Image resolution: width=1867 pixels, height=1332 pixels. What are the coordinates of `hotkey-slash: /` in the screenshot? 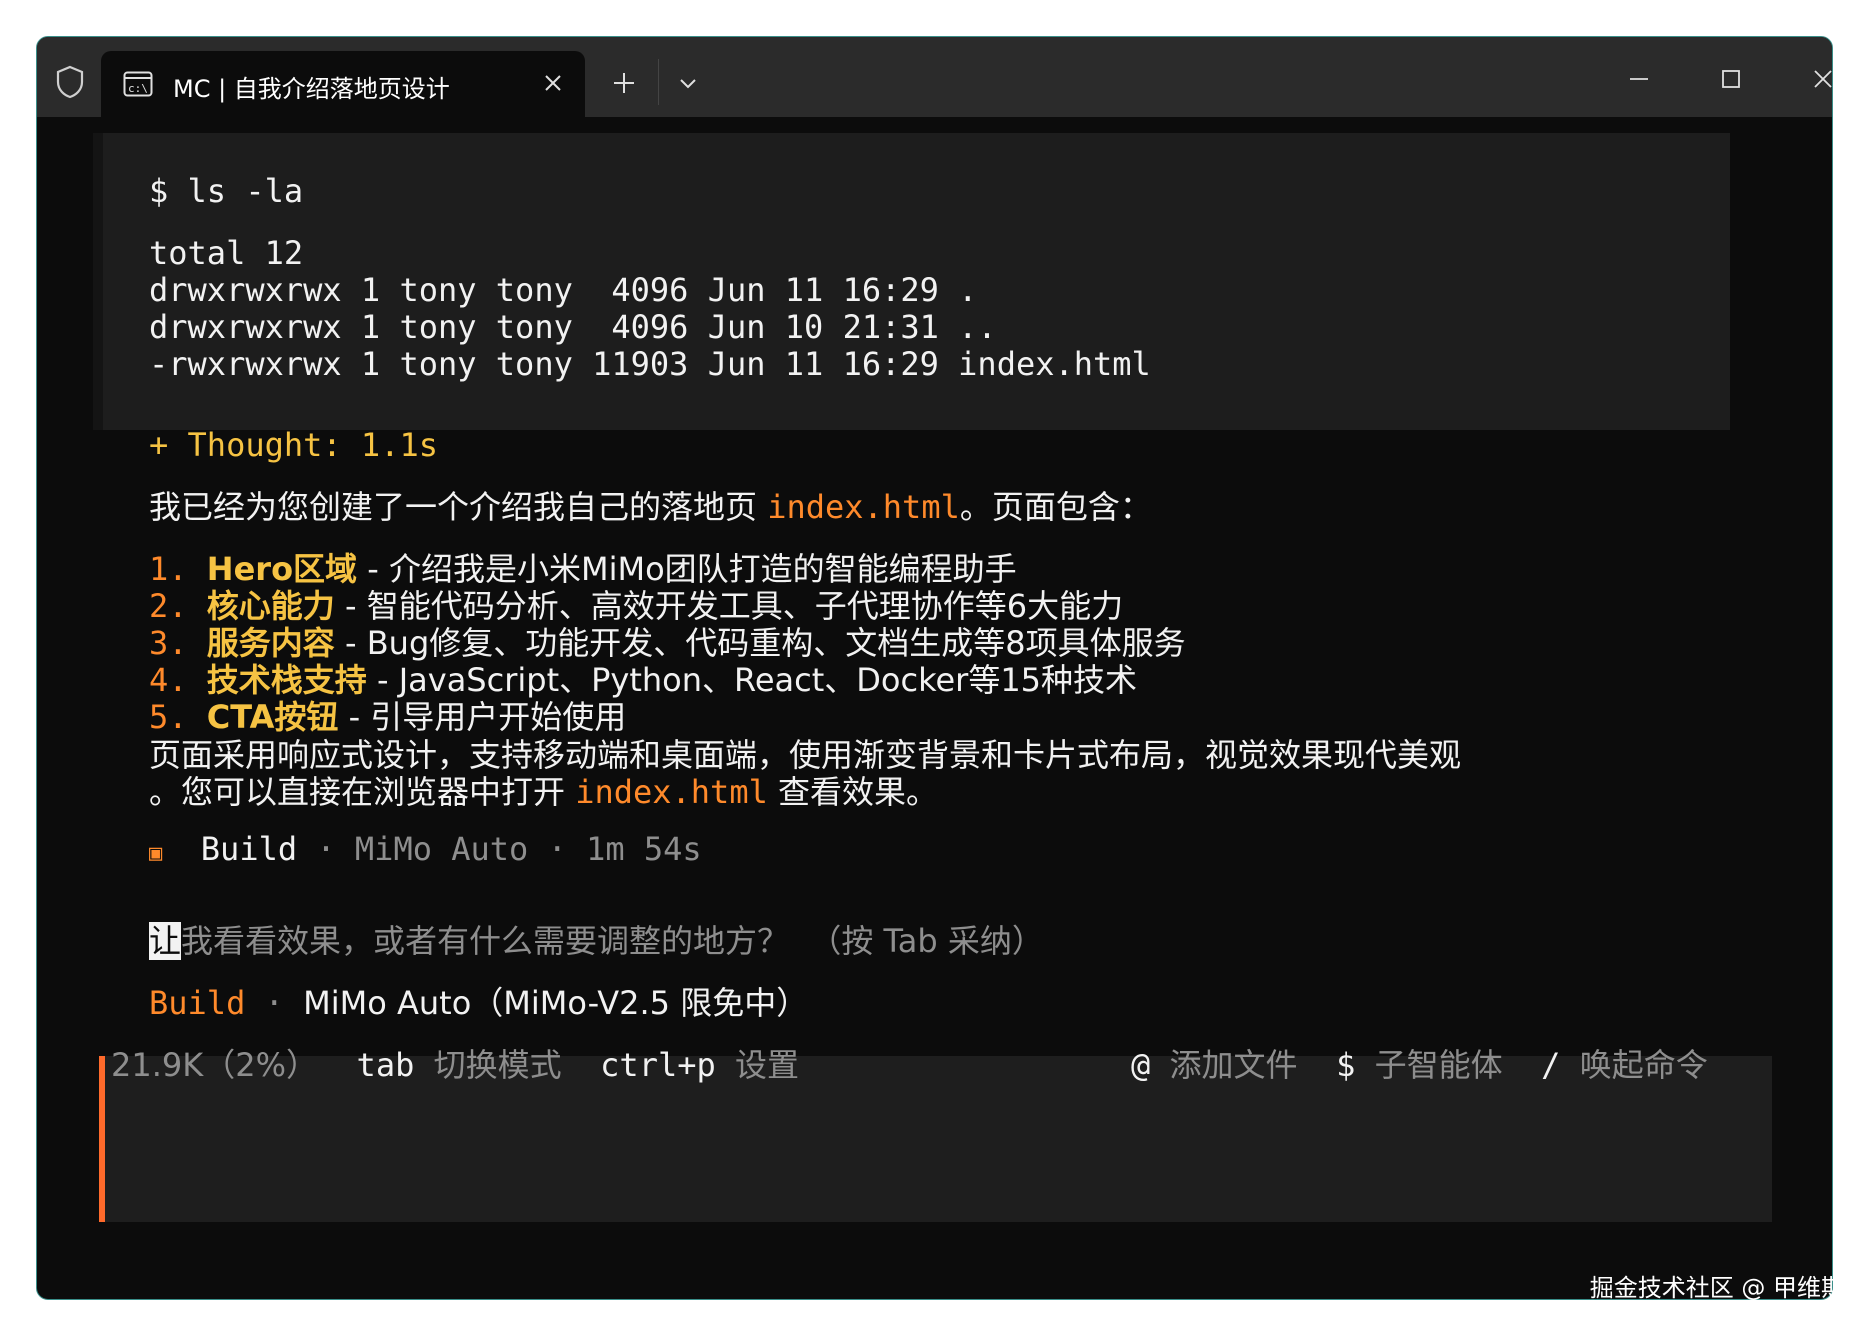 It's located at (1551, 1065).